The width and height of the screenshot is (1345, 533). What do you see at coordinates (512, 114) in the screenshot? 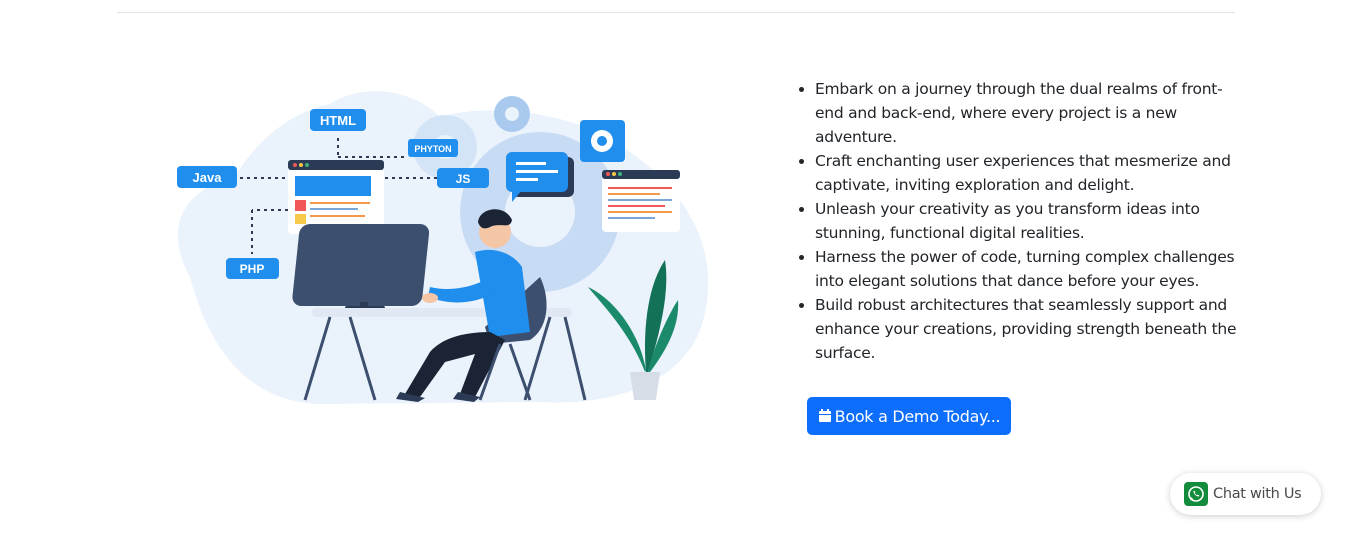
I see `gear-small-icon` at bounding box center [512, 114].